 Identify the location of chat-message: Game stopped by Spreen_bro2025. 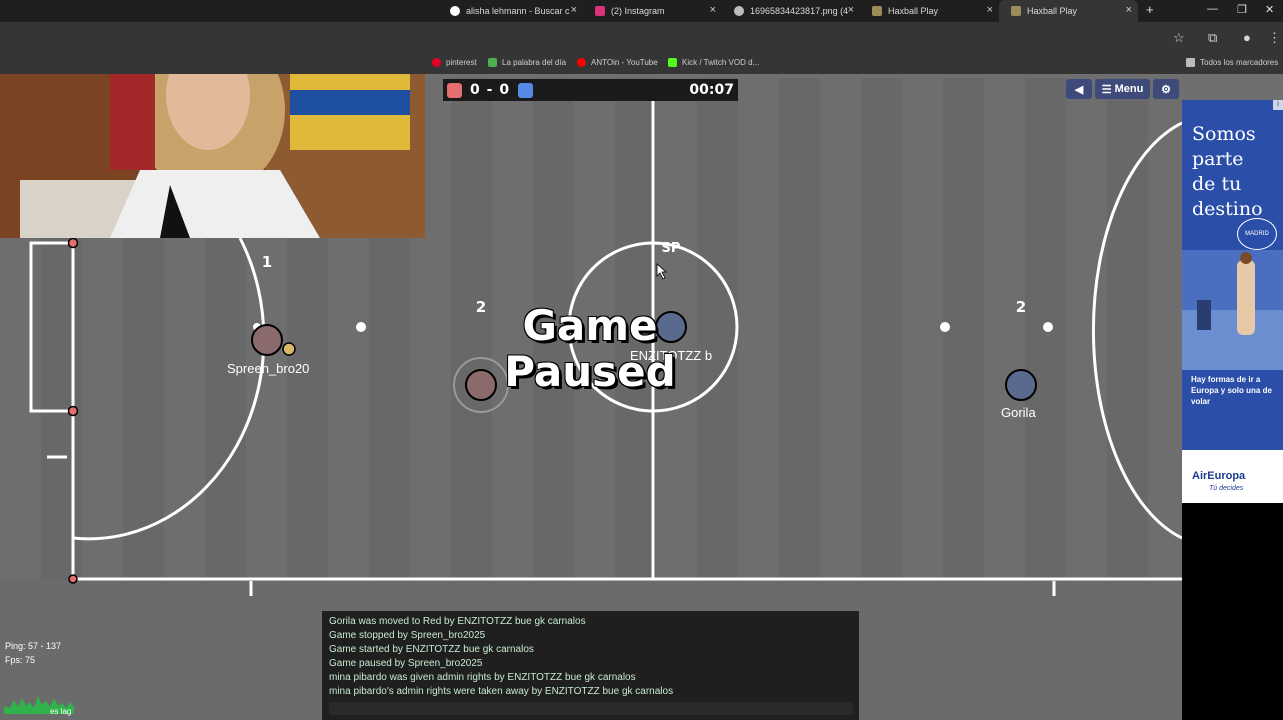
(407, 635).